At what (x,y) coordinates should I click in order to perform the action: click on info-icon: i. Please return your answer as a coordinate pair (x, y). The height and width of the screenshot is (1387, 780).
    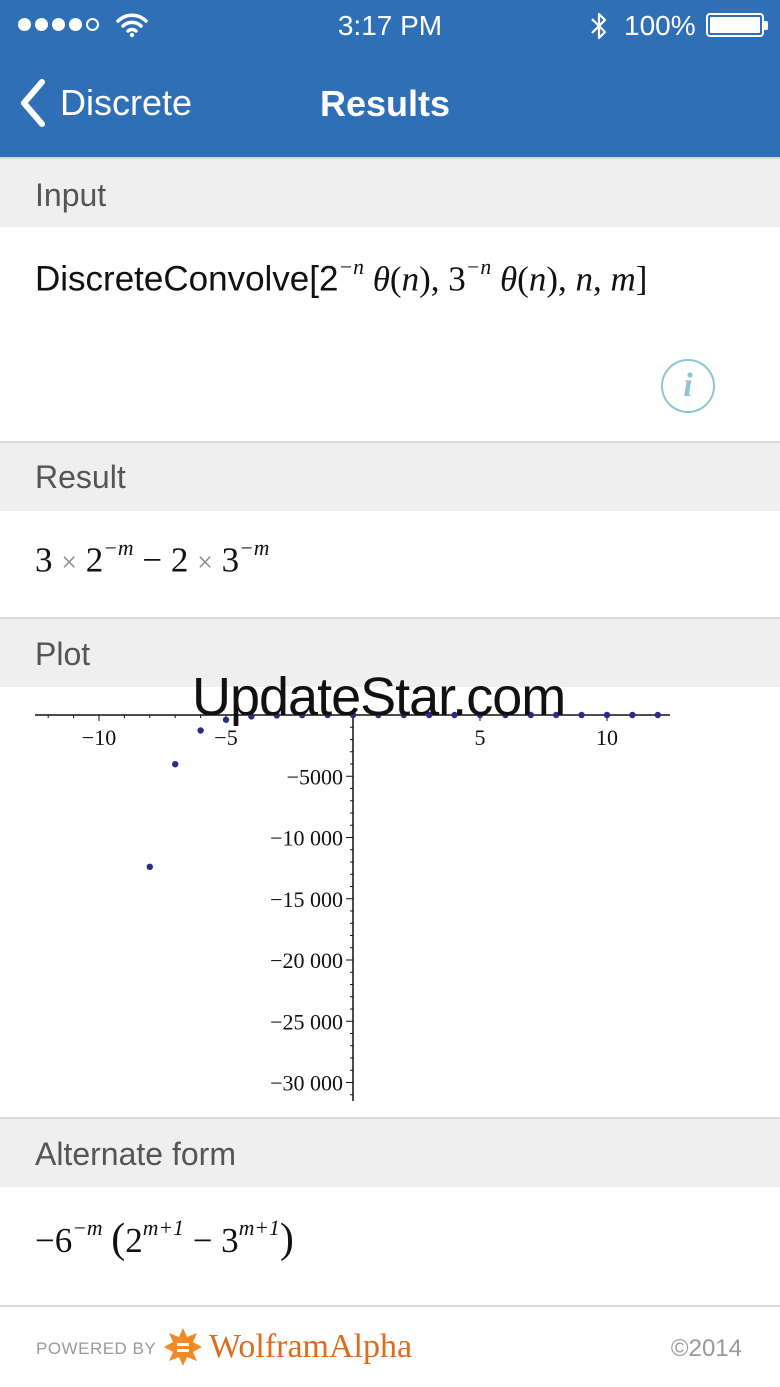
    Looking at the image, I should click on (688, 385).